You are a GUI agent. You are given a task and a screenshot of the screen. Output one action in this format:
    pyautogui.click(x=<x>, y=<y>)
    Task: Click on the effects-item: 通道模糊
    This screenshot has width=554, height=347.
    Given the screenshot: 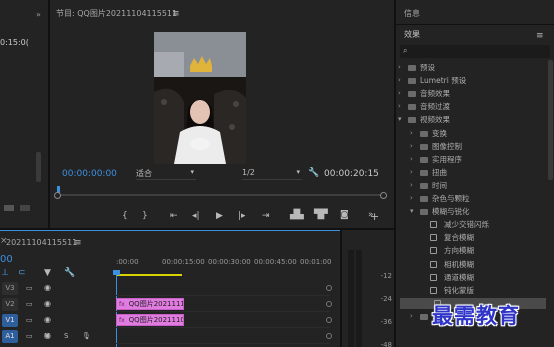 What is the action you would take?
    pyautogui.click(x=471, y=277)
    